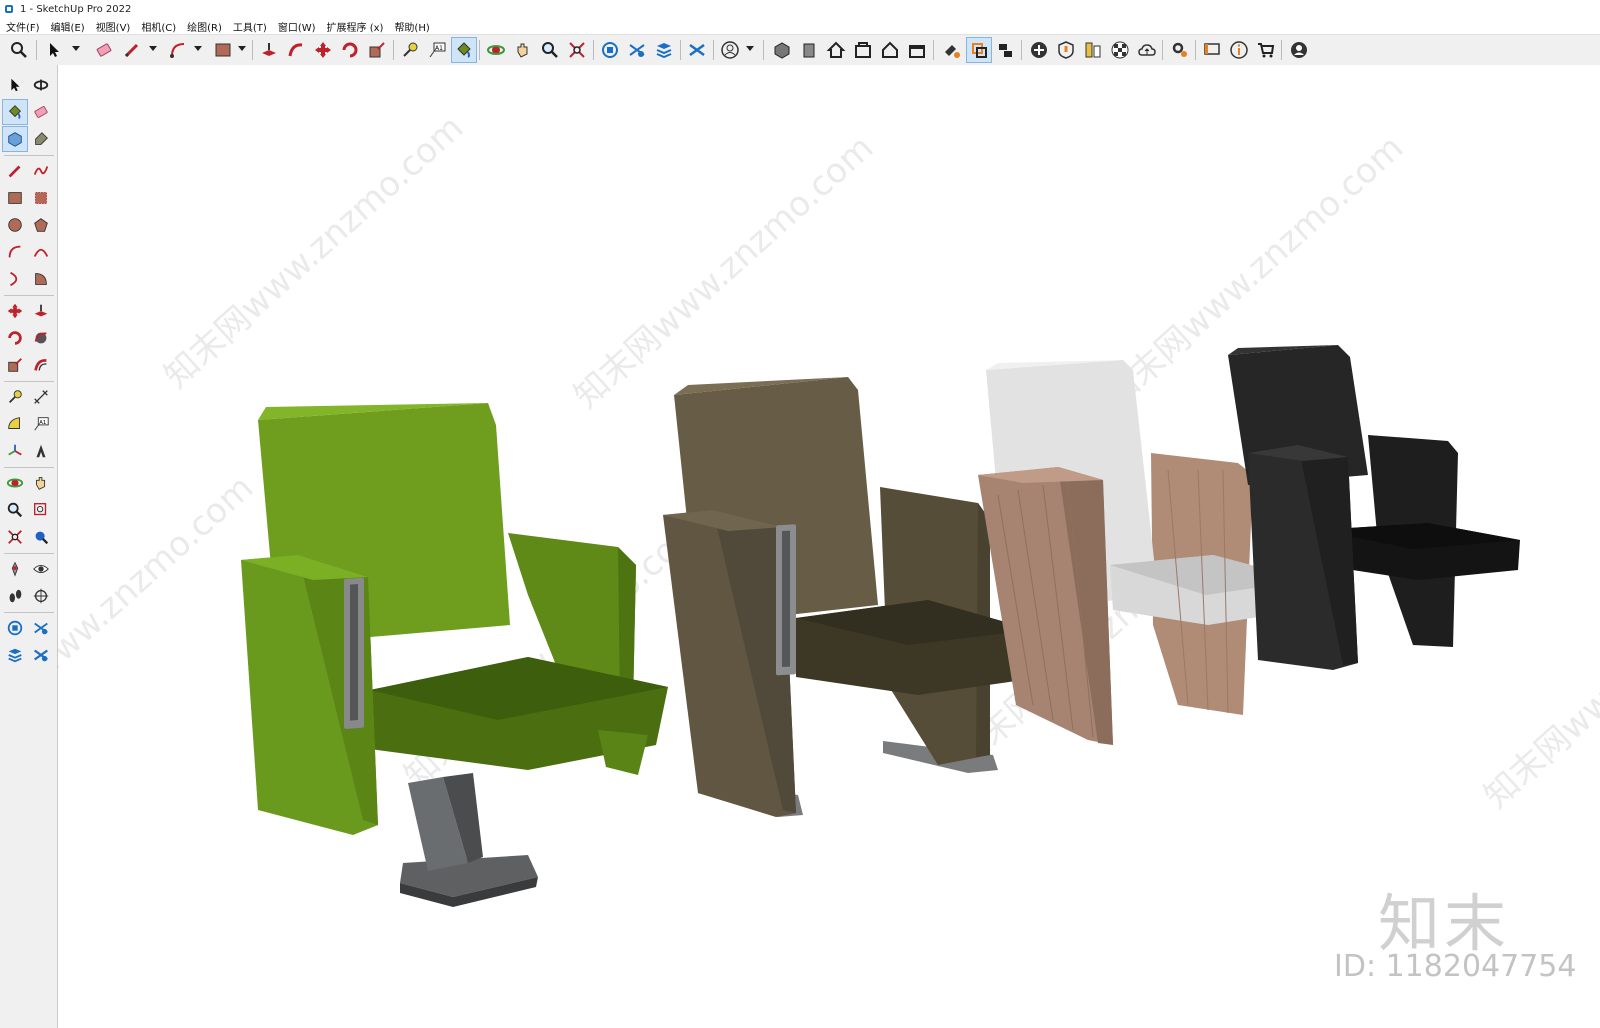  What do you see at coordinates (15, 483) in the screenshot?
I see `orbit-tool-icon` at bounding box center [15, 483].